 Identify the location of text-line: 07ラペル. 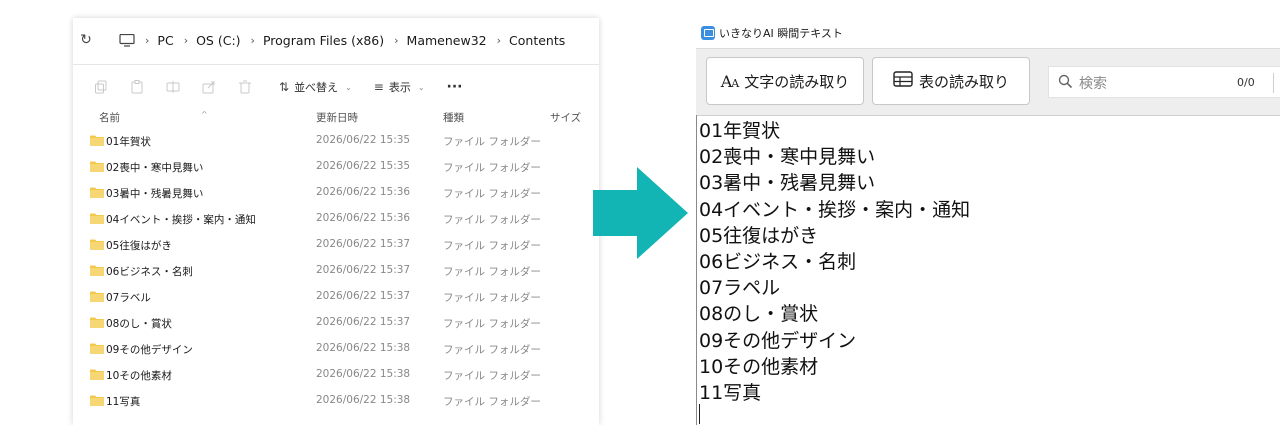
(740, 288).